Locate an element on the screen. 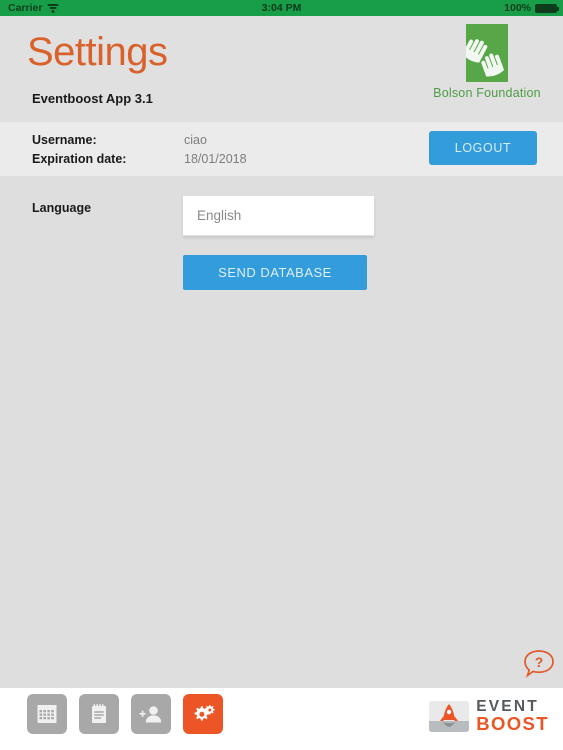 This screenshot has width=563, height=750. language-label: Language is located at coordinates (62, 208).